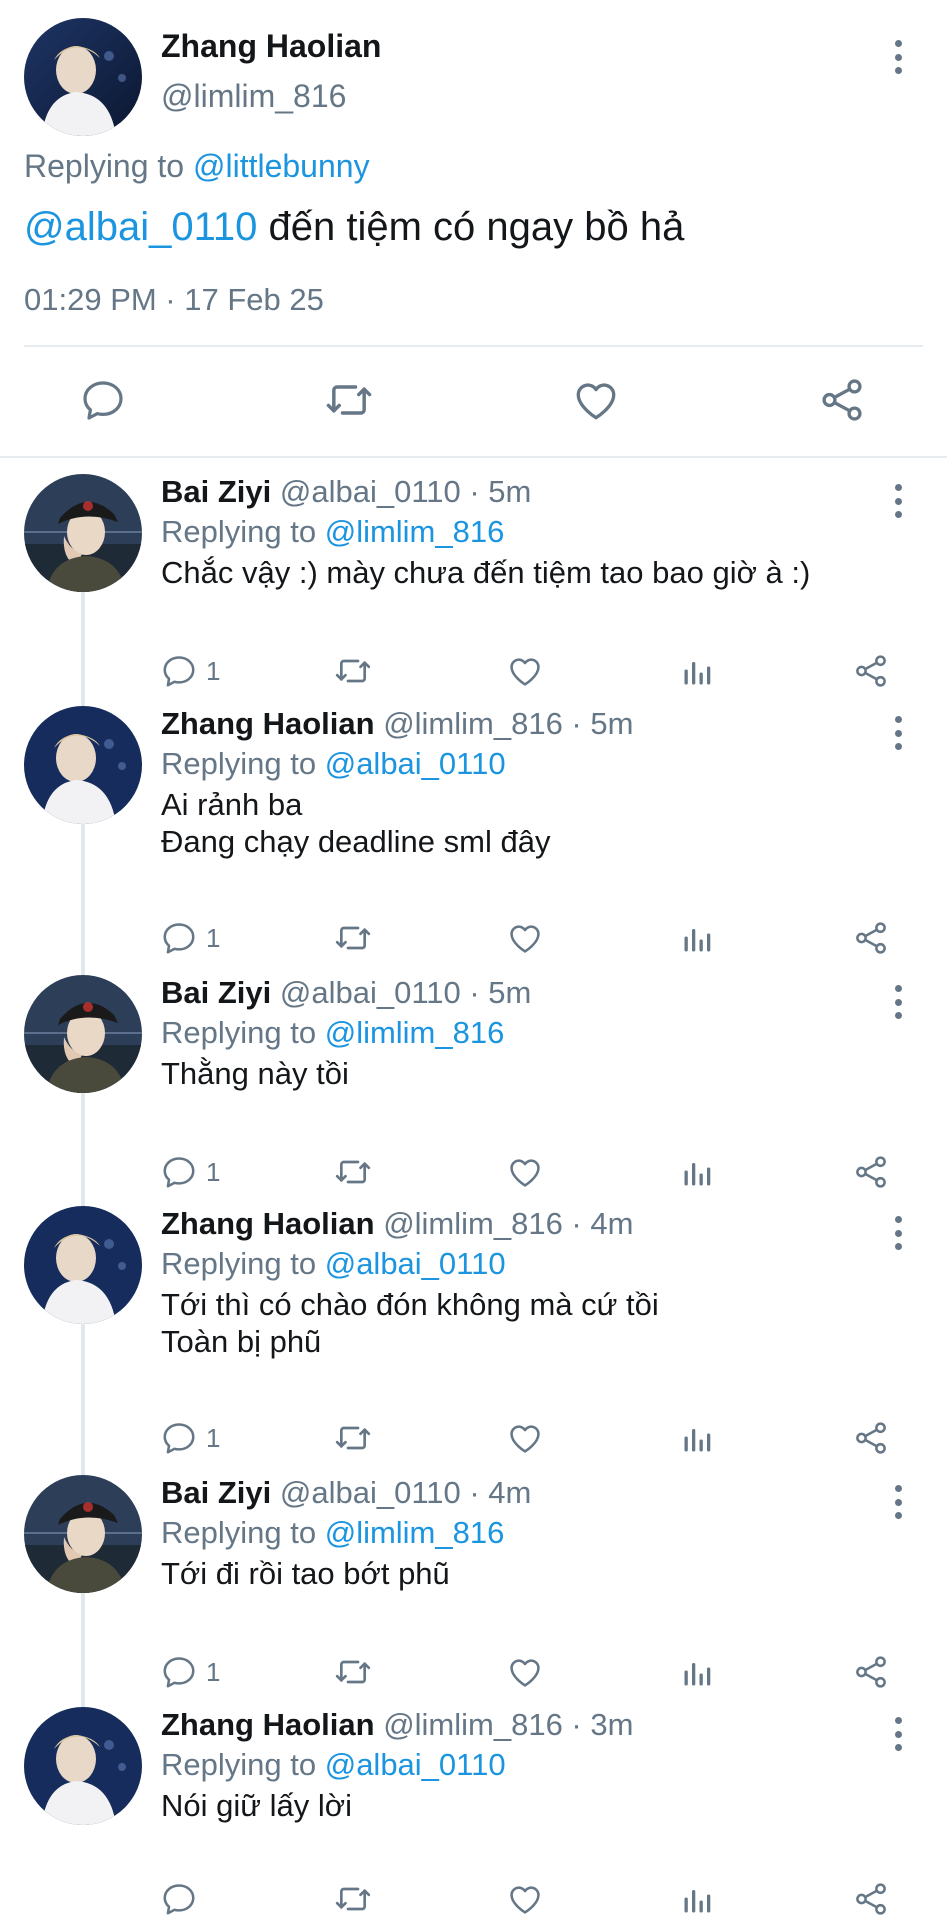  I want to click on reply-text: Ai rảnh ba Đang chạy deadline sml đây, so click(355, 823).